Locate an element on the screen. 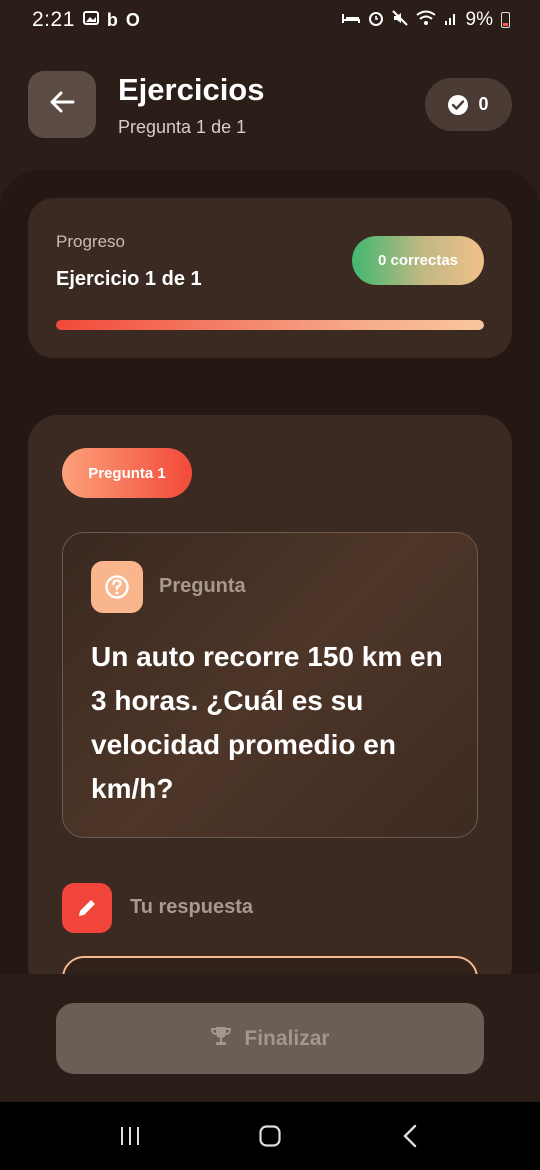 Image resolution: width=540 pixels, height=1170 pixels. recent-apps-icon is located at coordinates (130, 1136).